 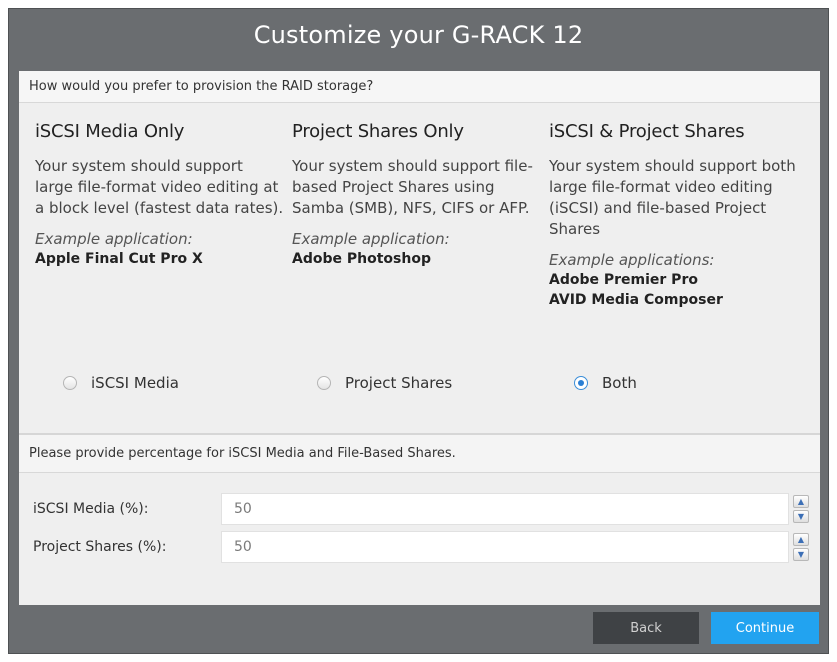 I want to click on example-app: Apple Final Cut Pro X, so click(x=119, y=259).